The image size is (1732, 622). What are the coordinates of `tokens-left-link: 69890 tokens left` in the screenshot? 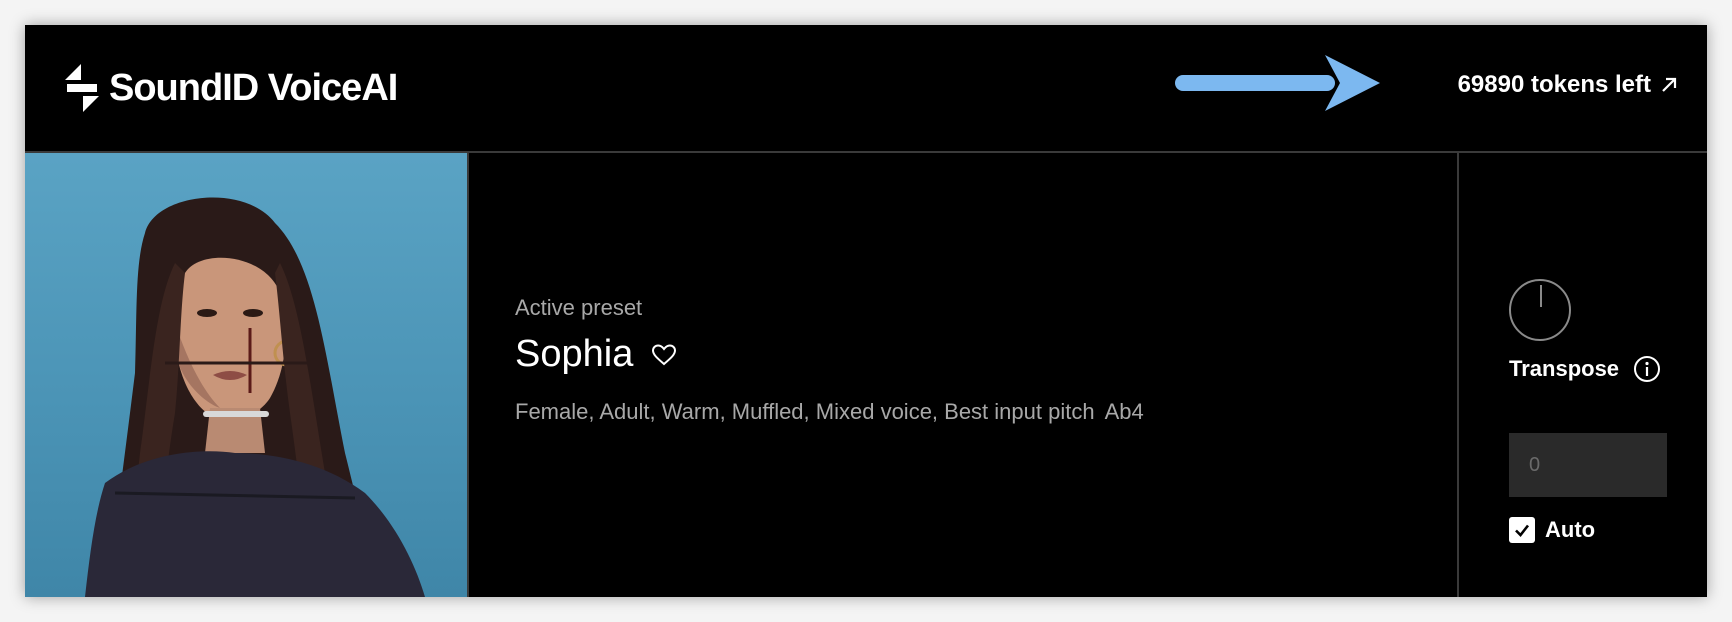 It's located at (1567, 85).